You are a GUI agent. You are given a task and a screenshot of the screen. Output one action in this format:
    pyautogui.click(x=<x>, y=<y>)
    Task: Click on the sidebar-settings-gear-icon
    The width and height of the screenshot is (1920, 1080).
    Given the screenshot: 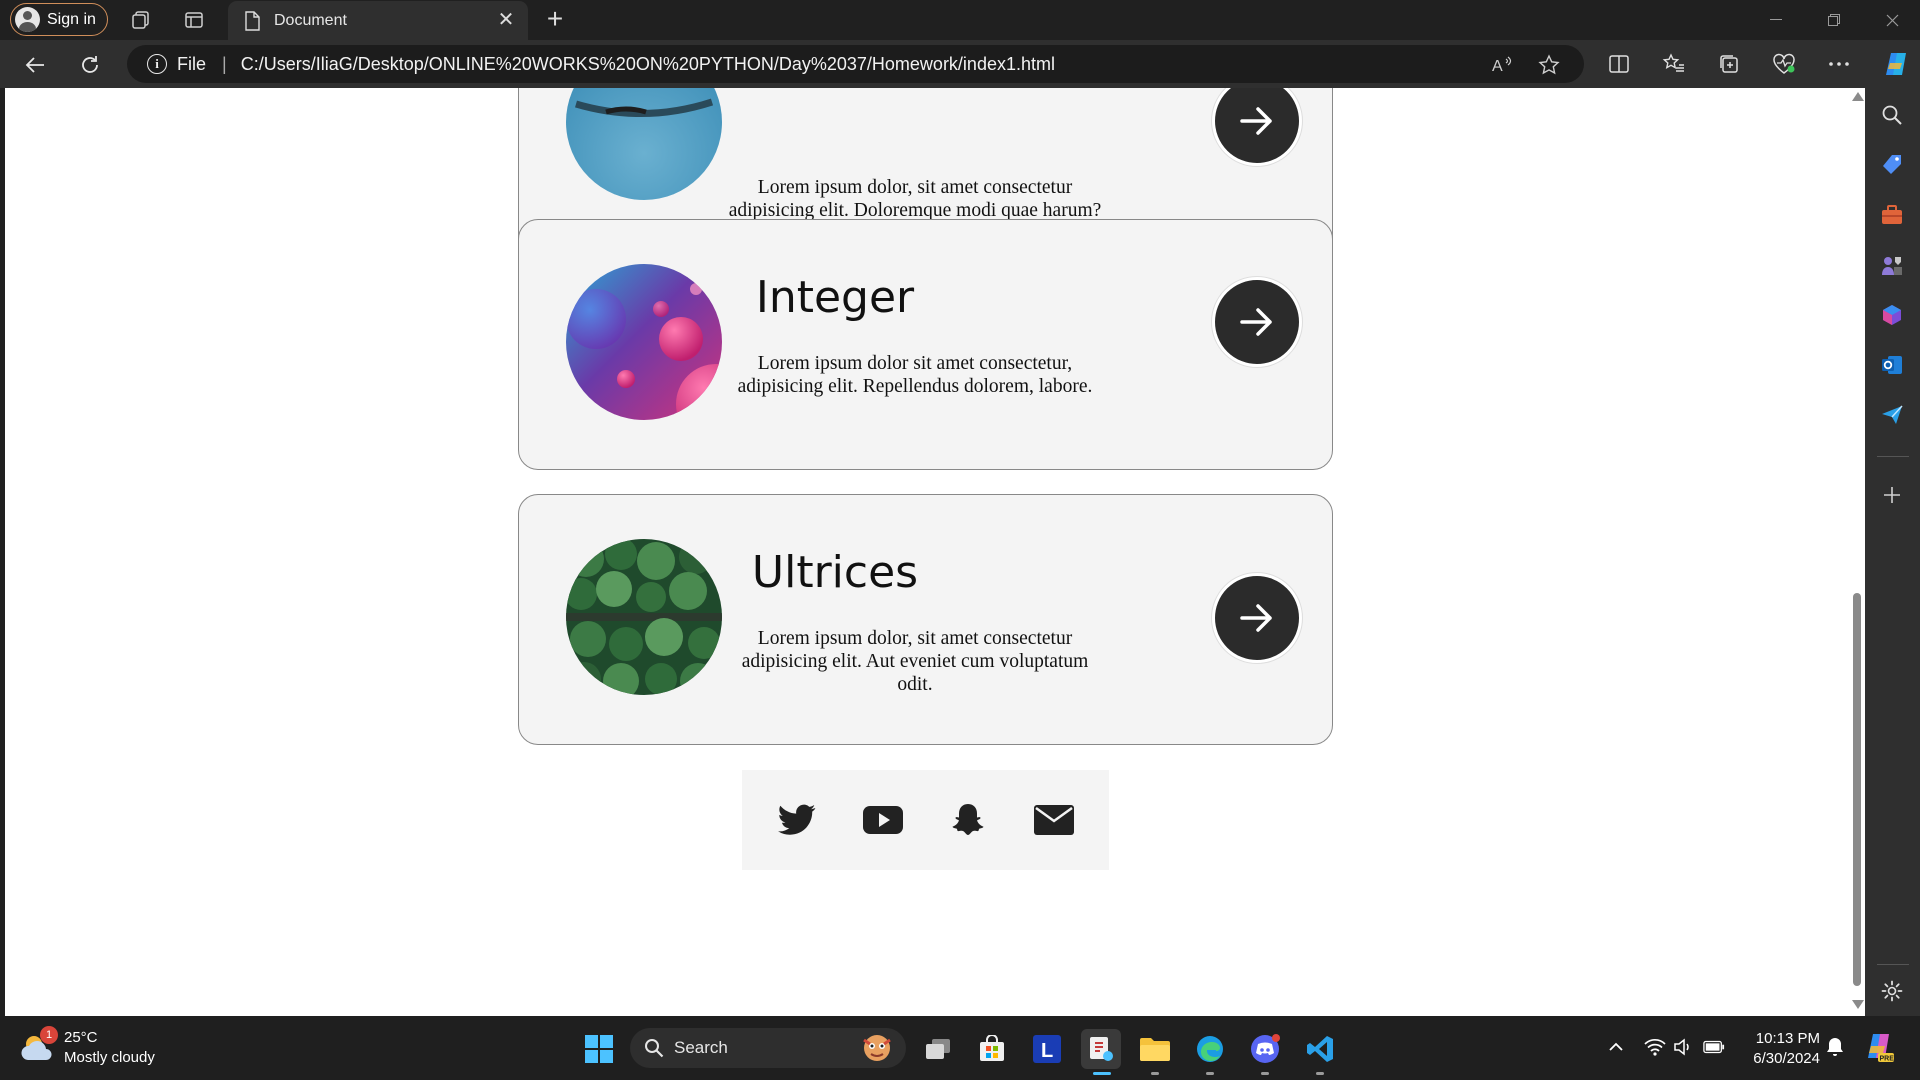 What is the action you would take?
    pyautogui.click(x=1892, y=991)
    